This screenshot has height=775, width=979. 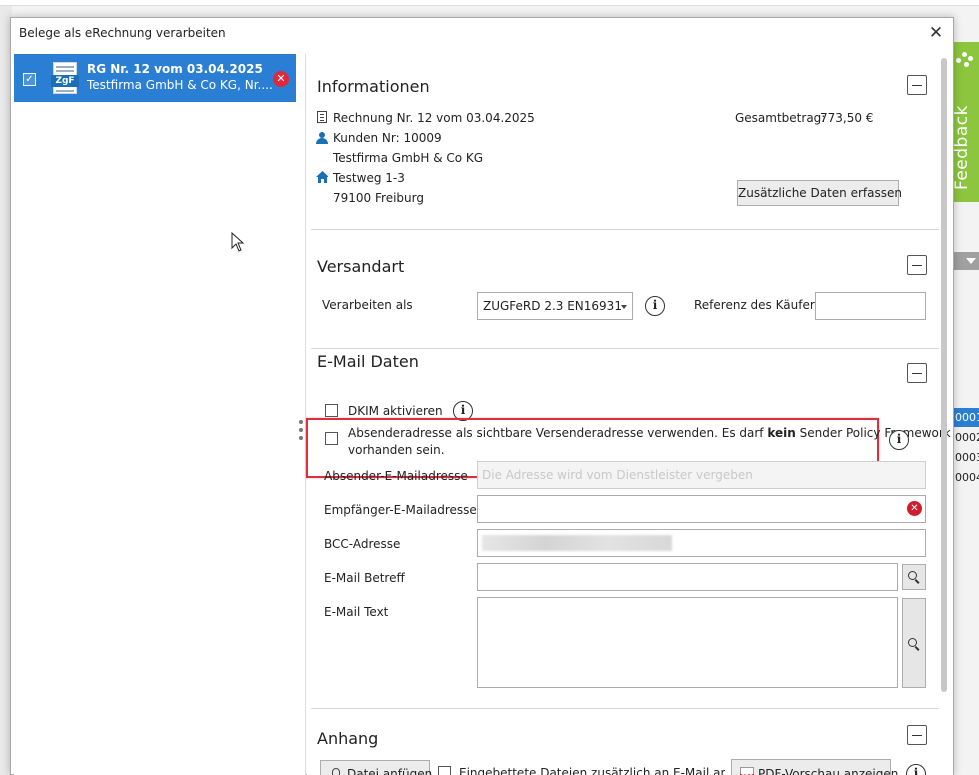 I want to click on customer-icon, so click(x=322, y=138).